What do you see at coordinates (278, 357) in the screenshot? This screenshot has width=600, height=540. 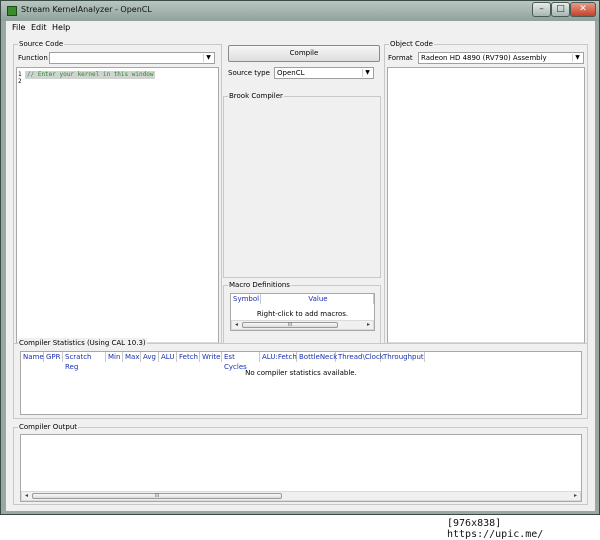 I see `stats-col-alu-fetch: ALU:Fetch` at bounding box center [278, 357].